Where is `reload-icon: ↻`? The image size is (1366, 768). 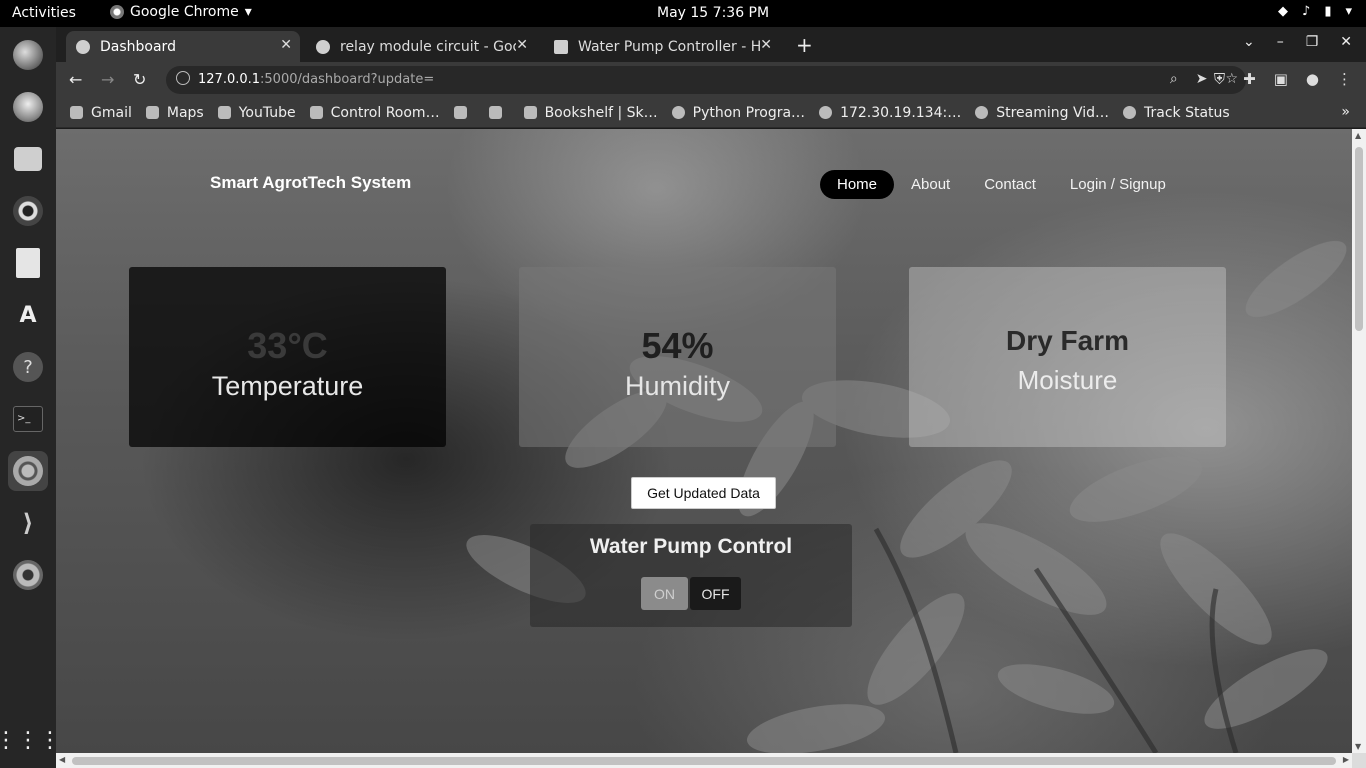
reload-icon: ↻ is located at coordinates (139, 79).